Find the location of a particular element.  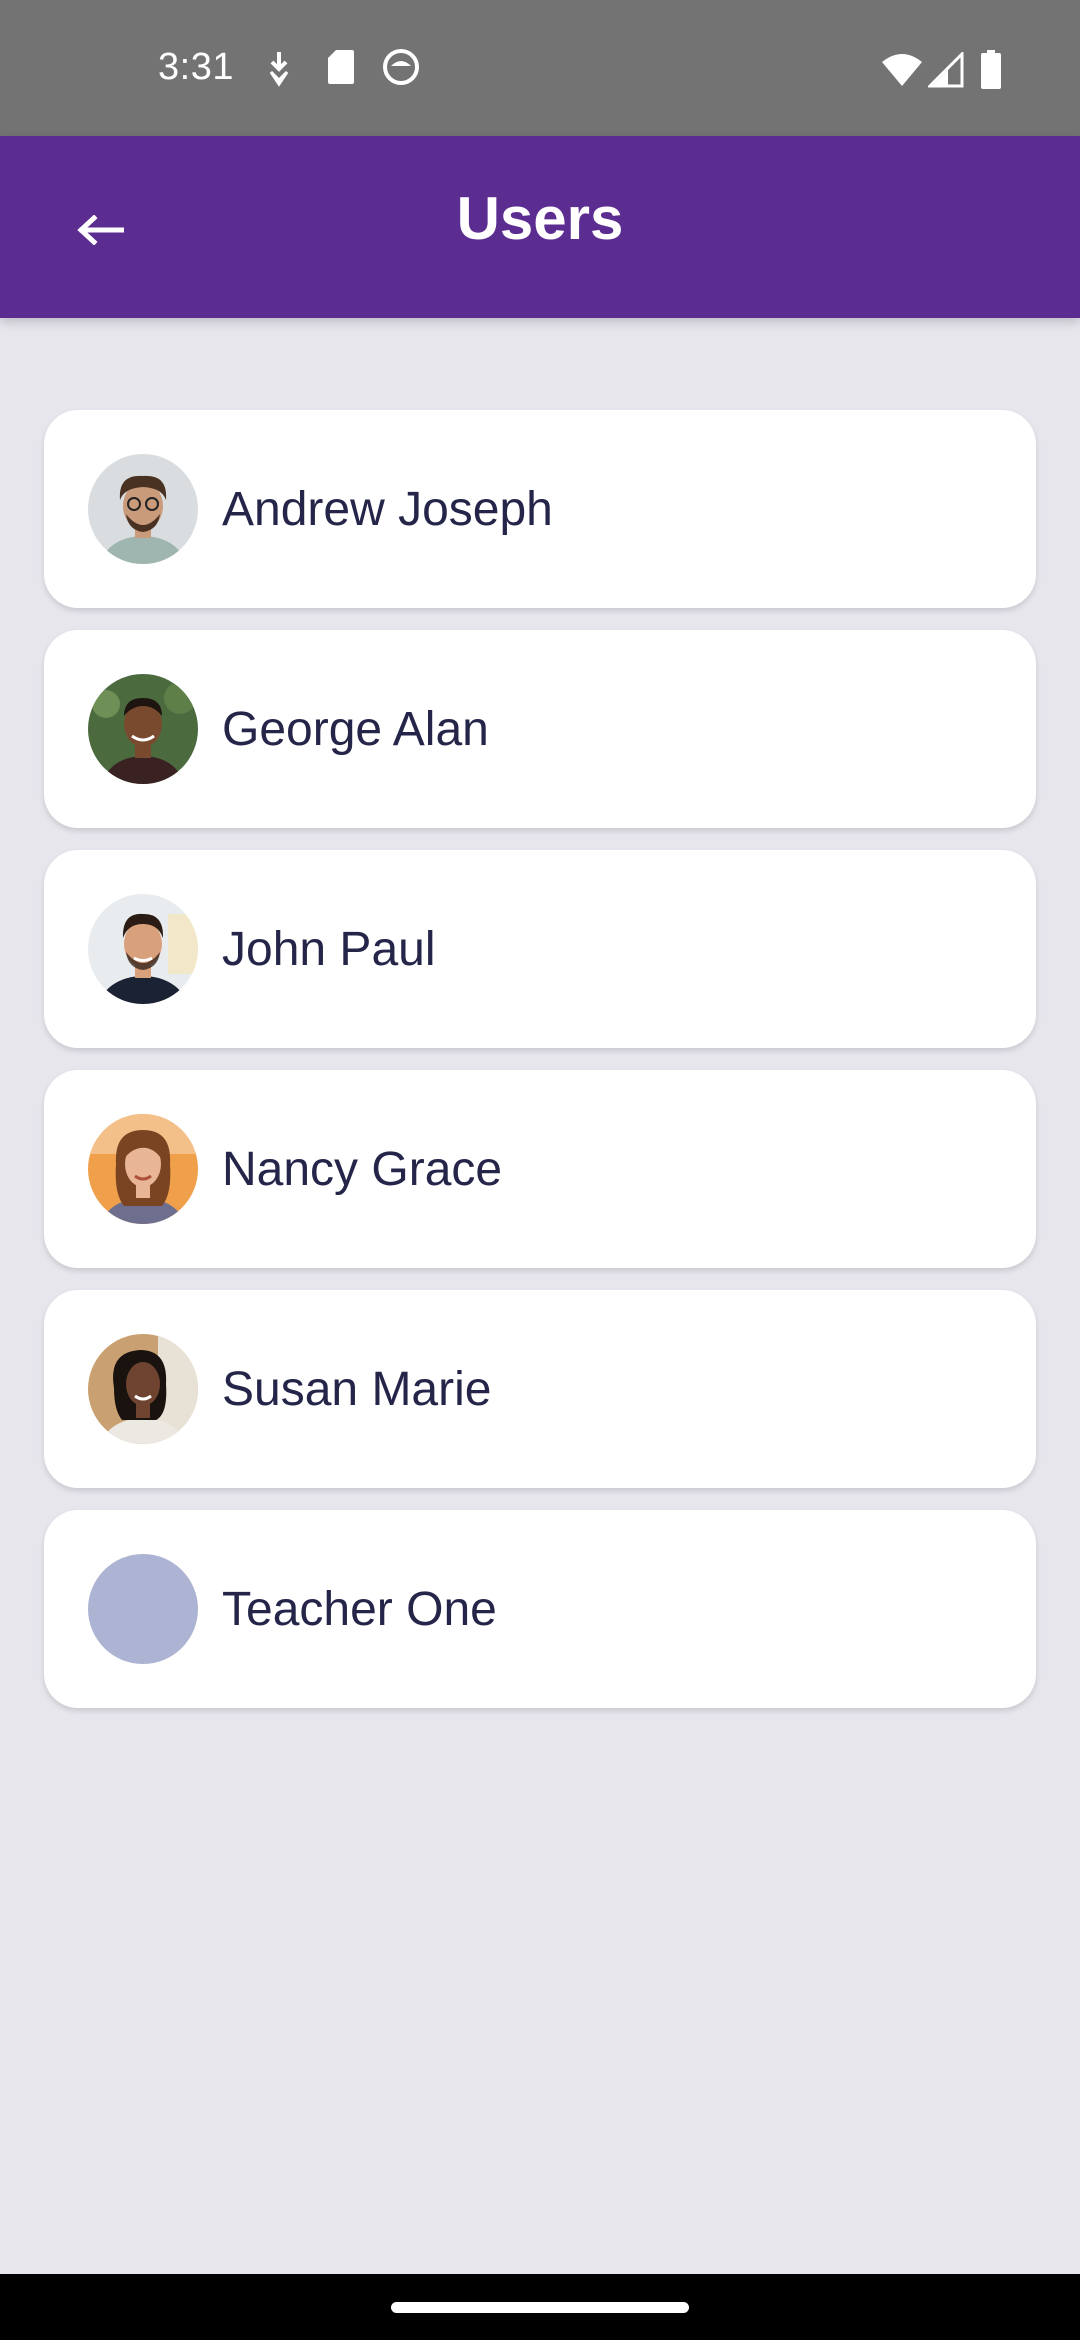

user-card-andrew-joseph: Andrew Joseph is located at coordinates (540, 509).